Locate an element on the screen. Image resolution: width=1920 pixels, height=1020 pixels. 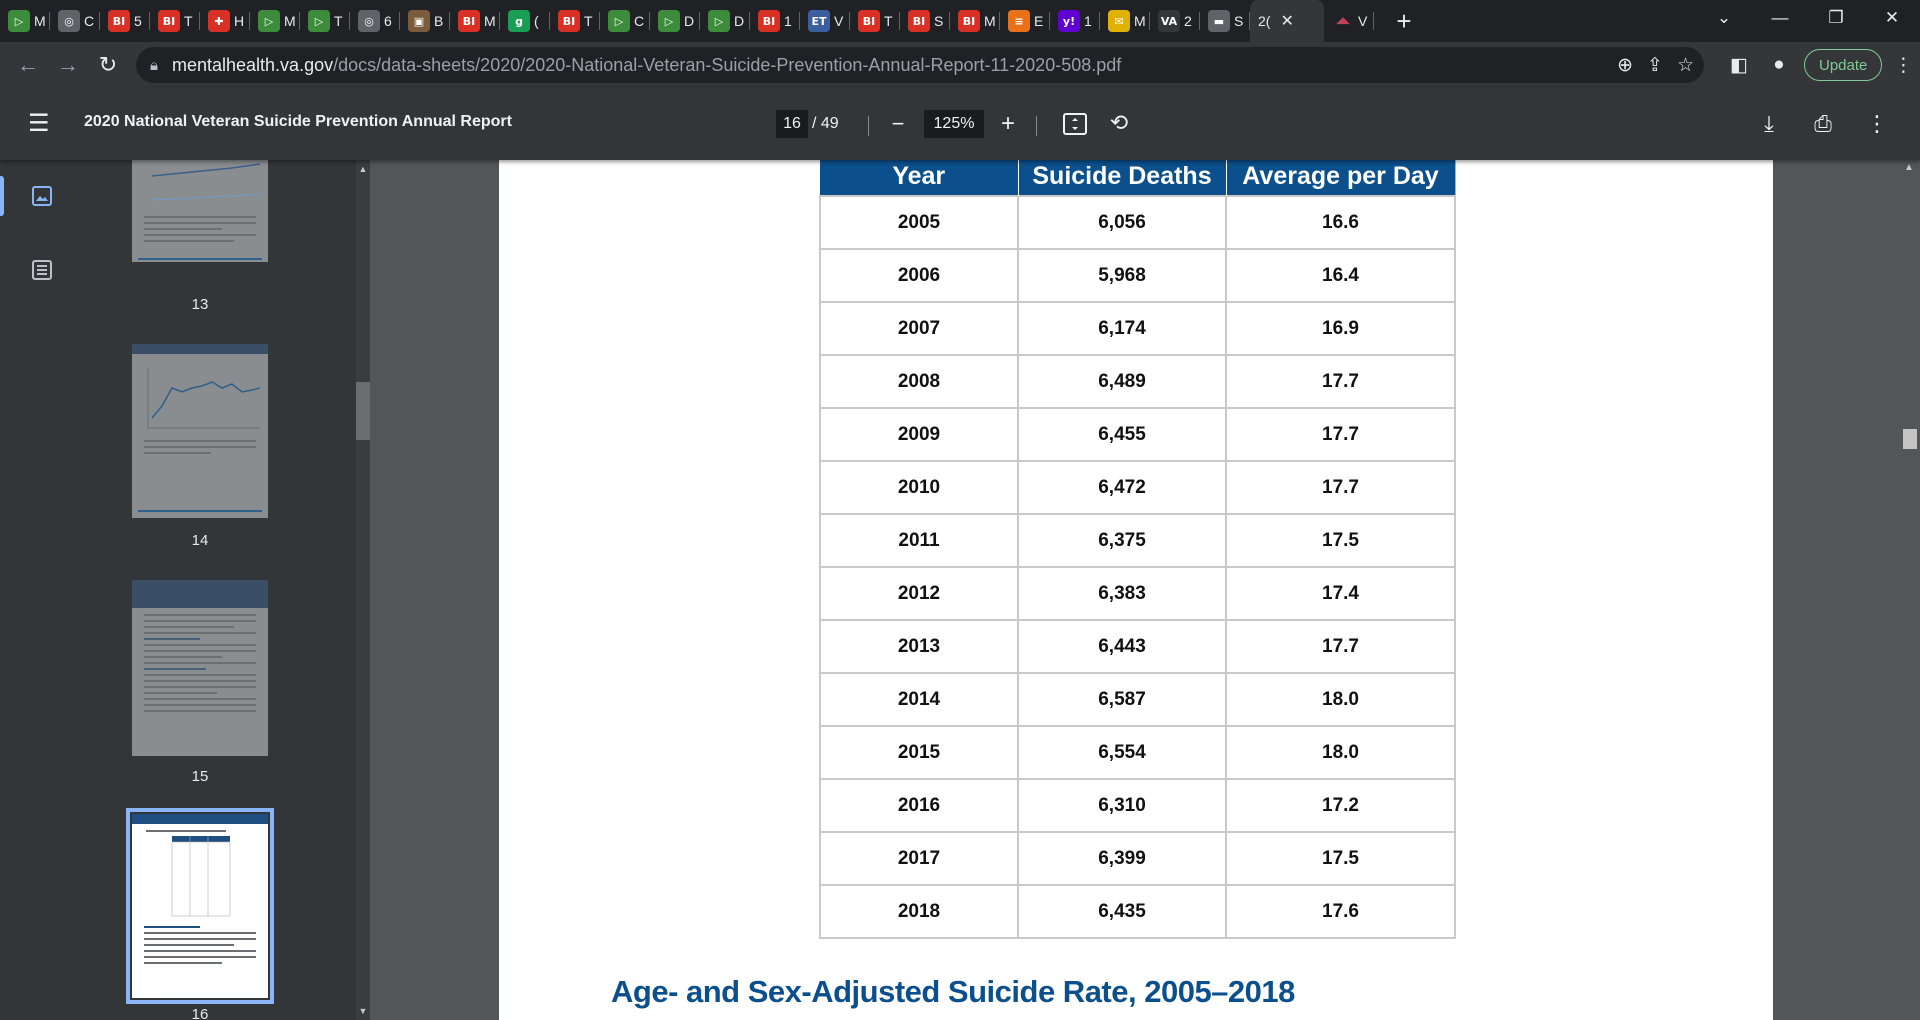
tab-title: S is located at coordinates (1239, 21).